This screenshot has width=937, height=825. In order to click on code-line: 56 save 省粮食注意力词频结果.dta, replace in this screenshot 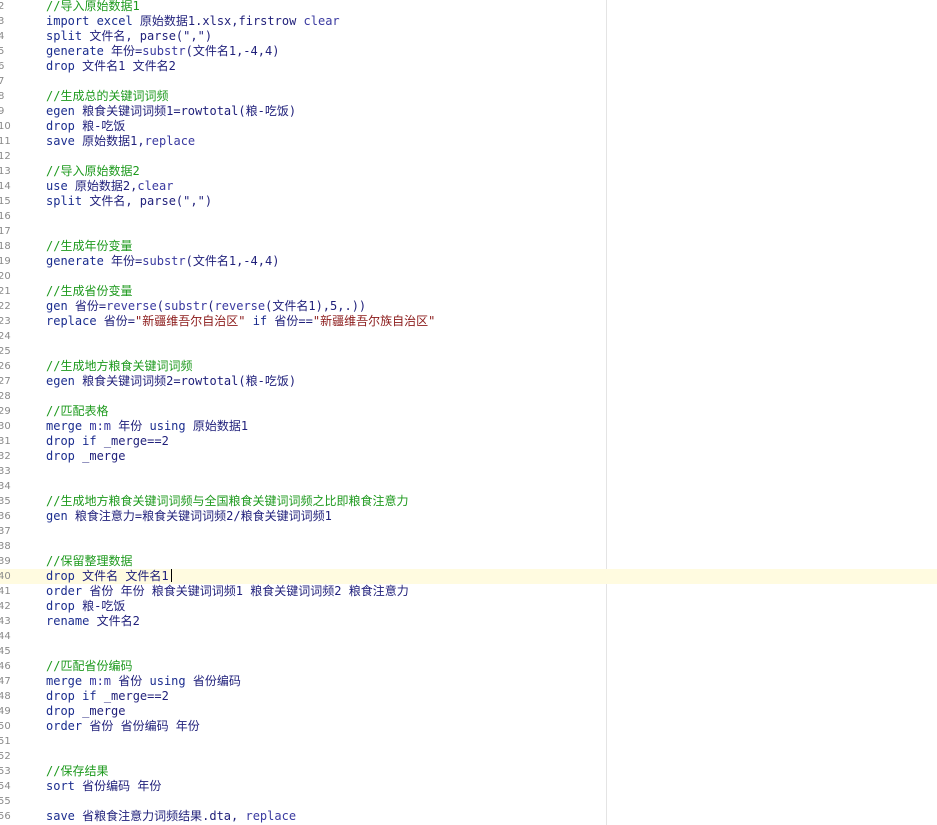, I will do `click(468, 816)`.